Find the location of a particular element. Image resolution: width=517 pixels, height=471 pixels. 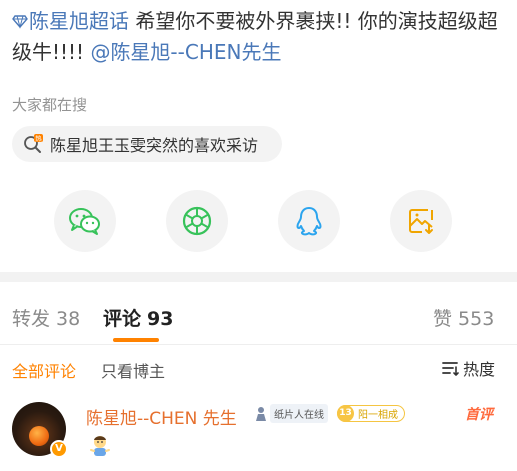

share-wechat-button is located at coordinates (85, 221).